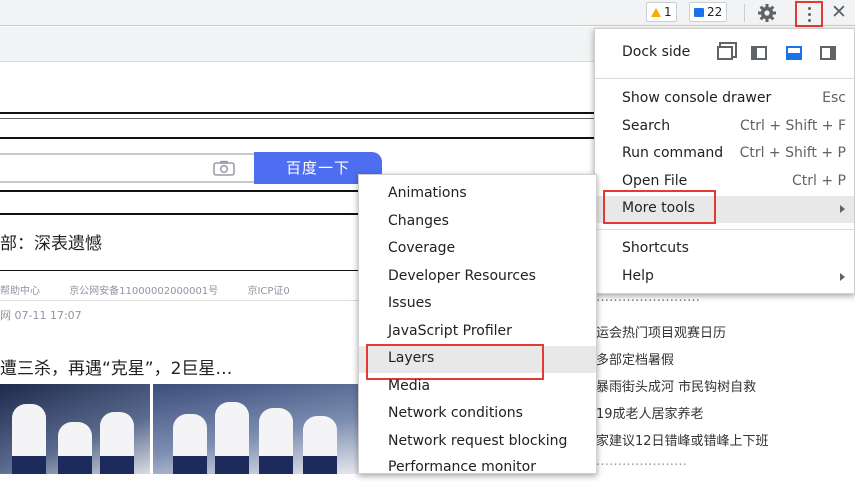  Describe the element at coordinates (418, 221) in the screenshot. I see `submenu-item-label: Changes` at that location.